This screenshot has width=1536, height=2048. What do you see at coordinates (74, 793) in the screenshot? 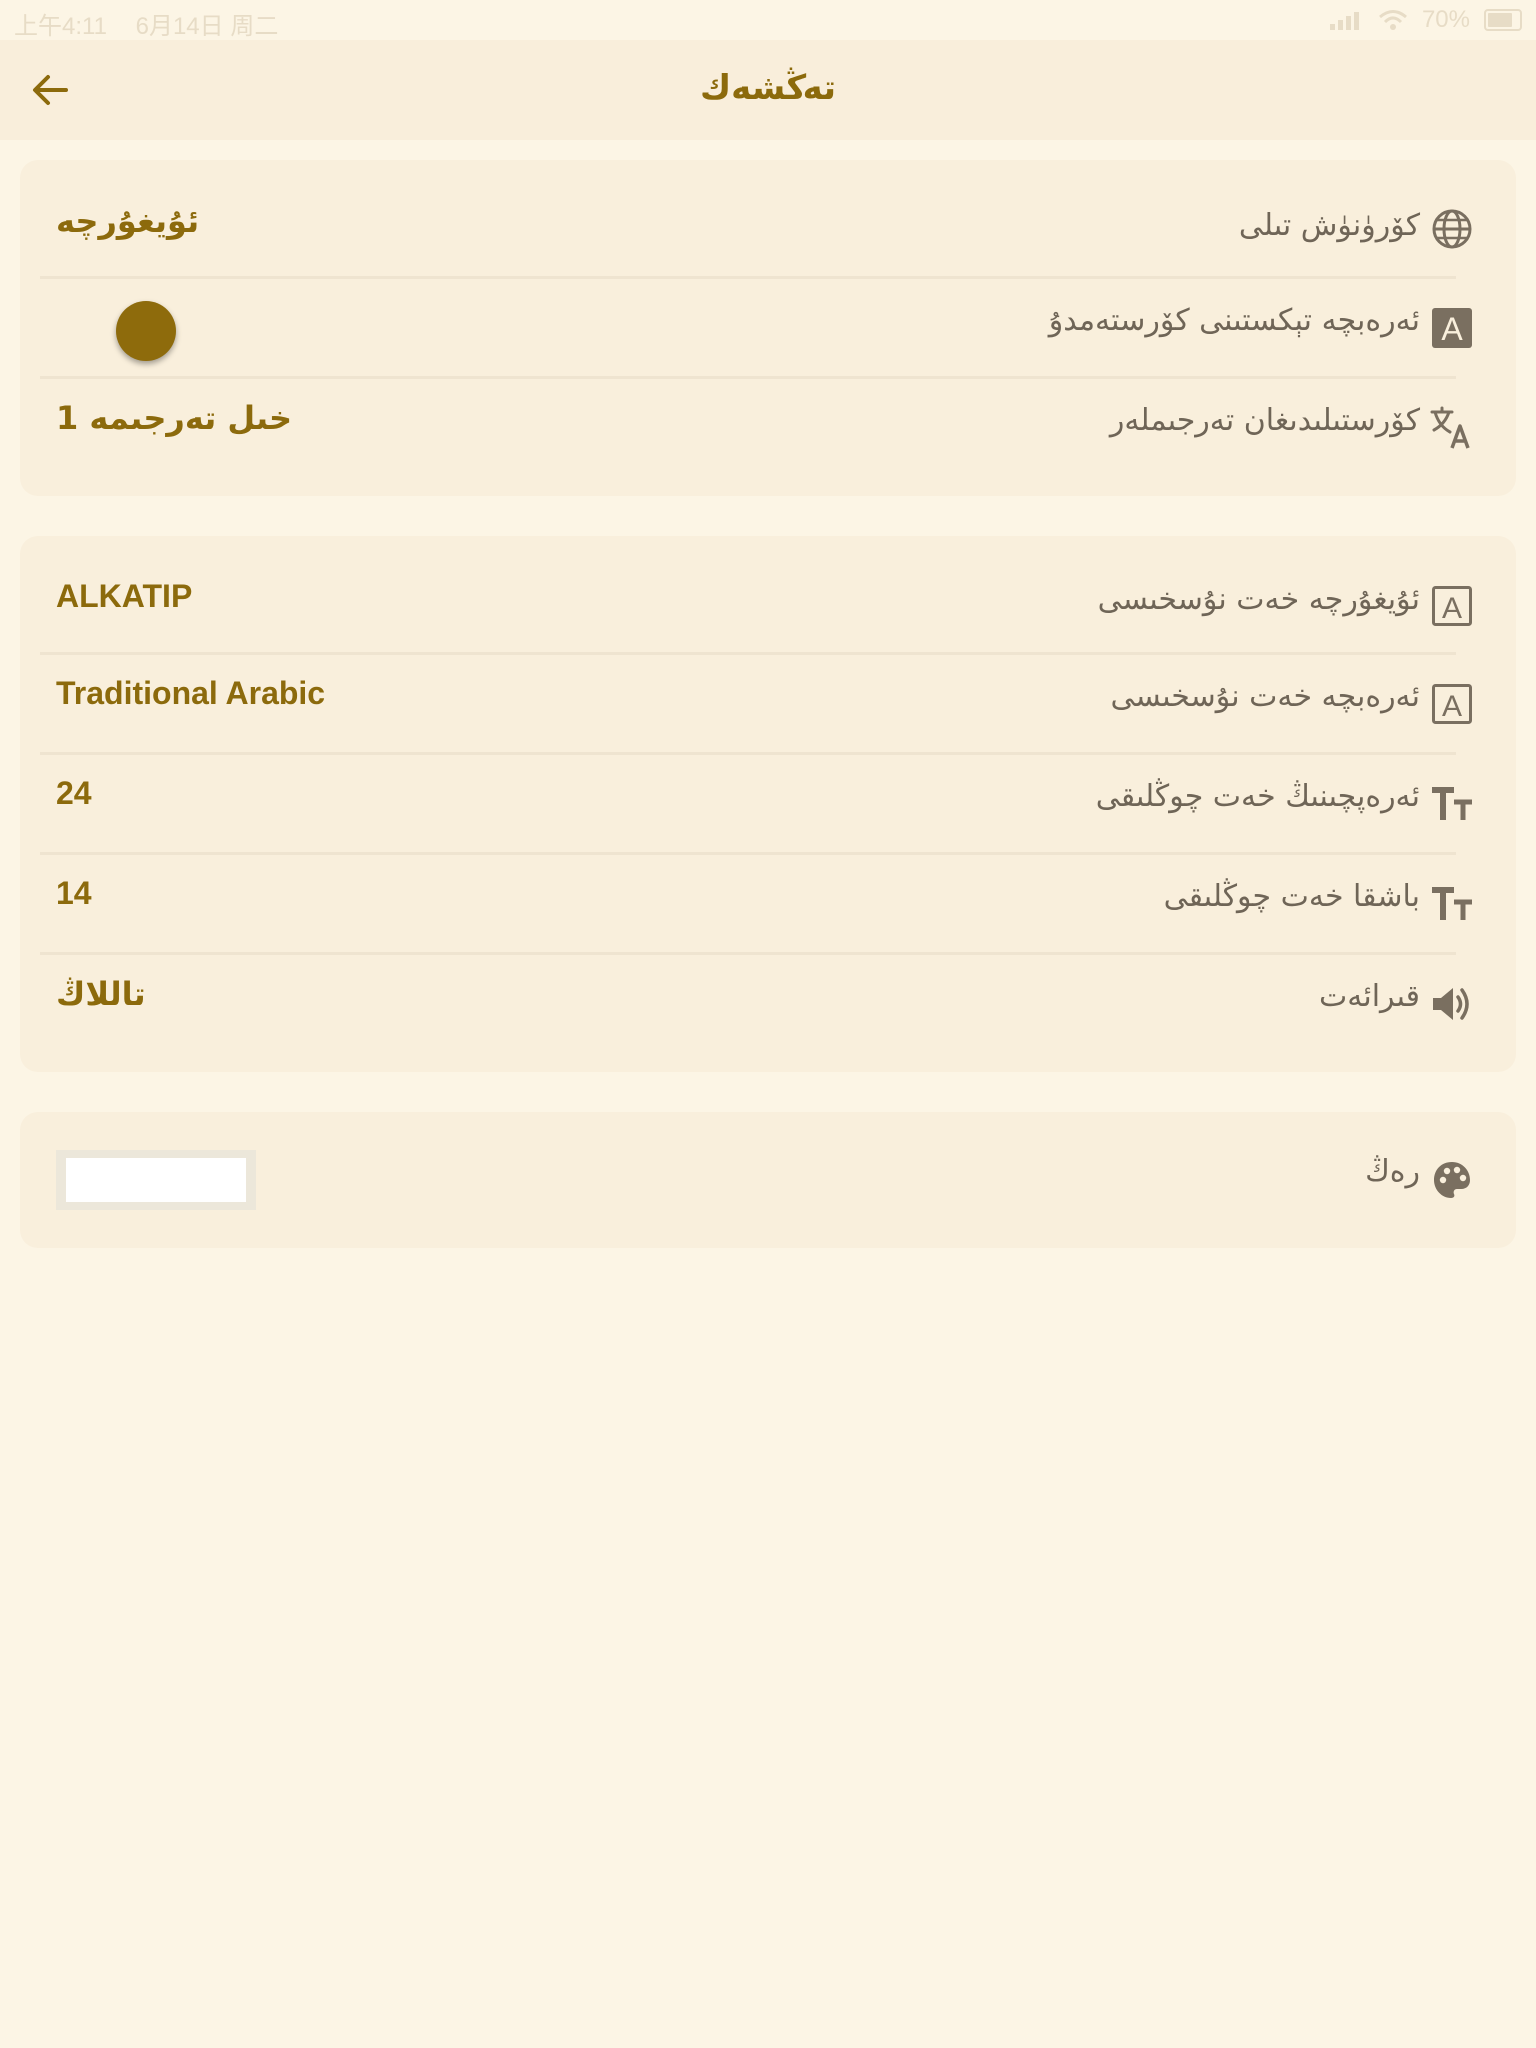
I see `setting-value: 24` at bounding box center [74, 793].